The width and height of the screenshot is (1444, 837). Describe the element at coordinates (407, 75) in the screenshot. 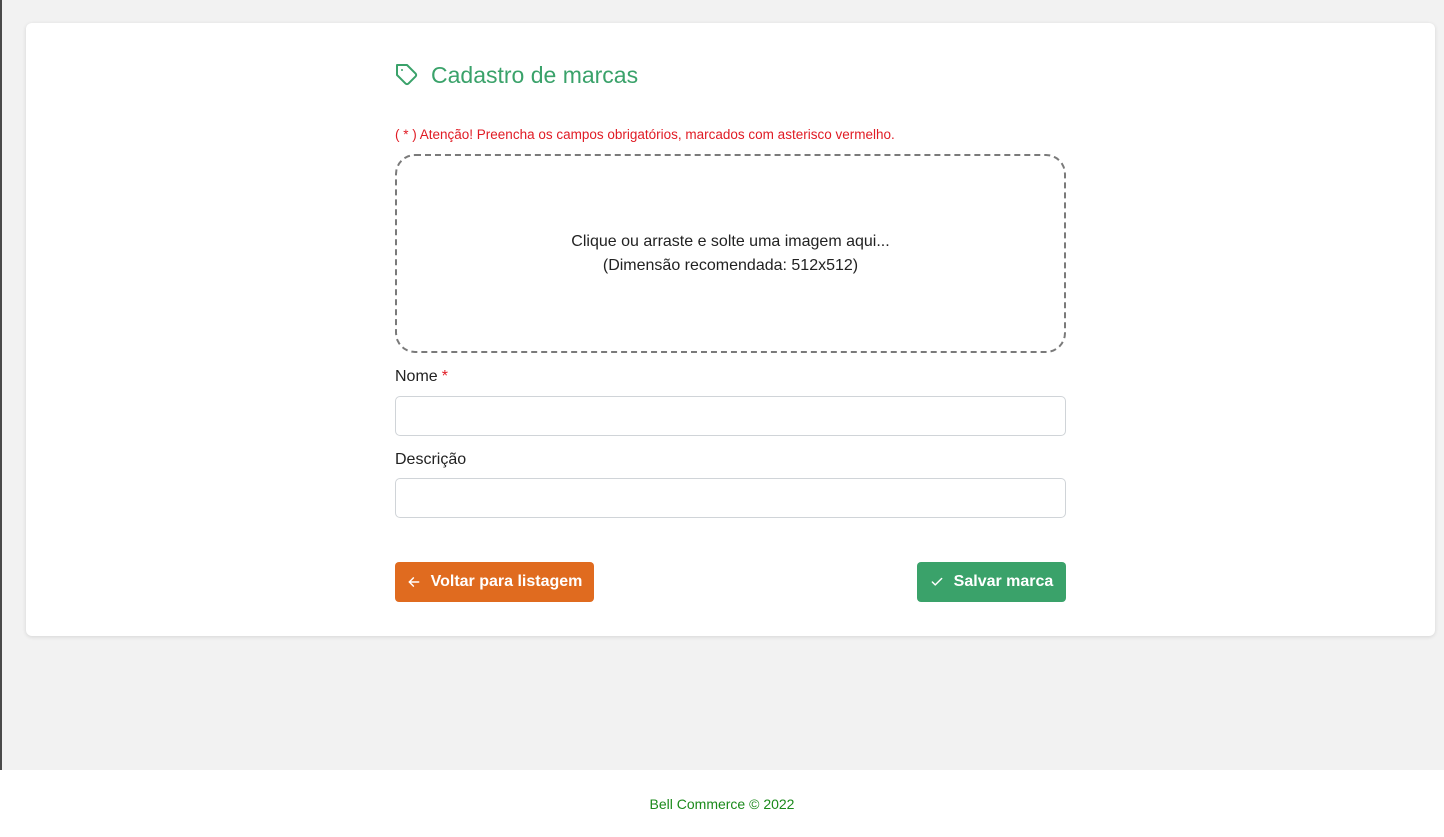

I see `tag-icon` at that location.